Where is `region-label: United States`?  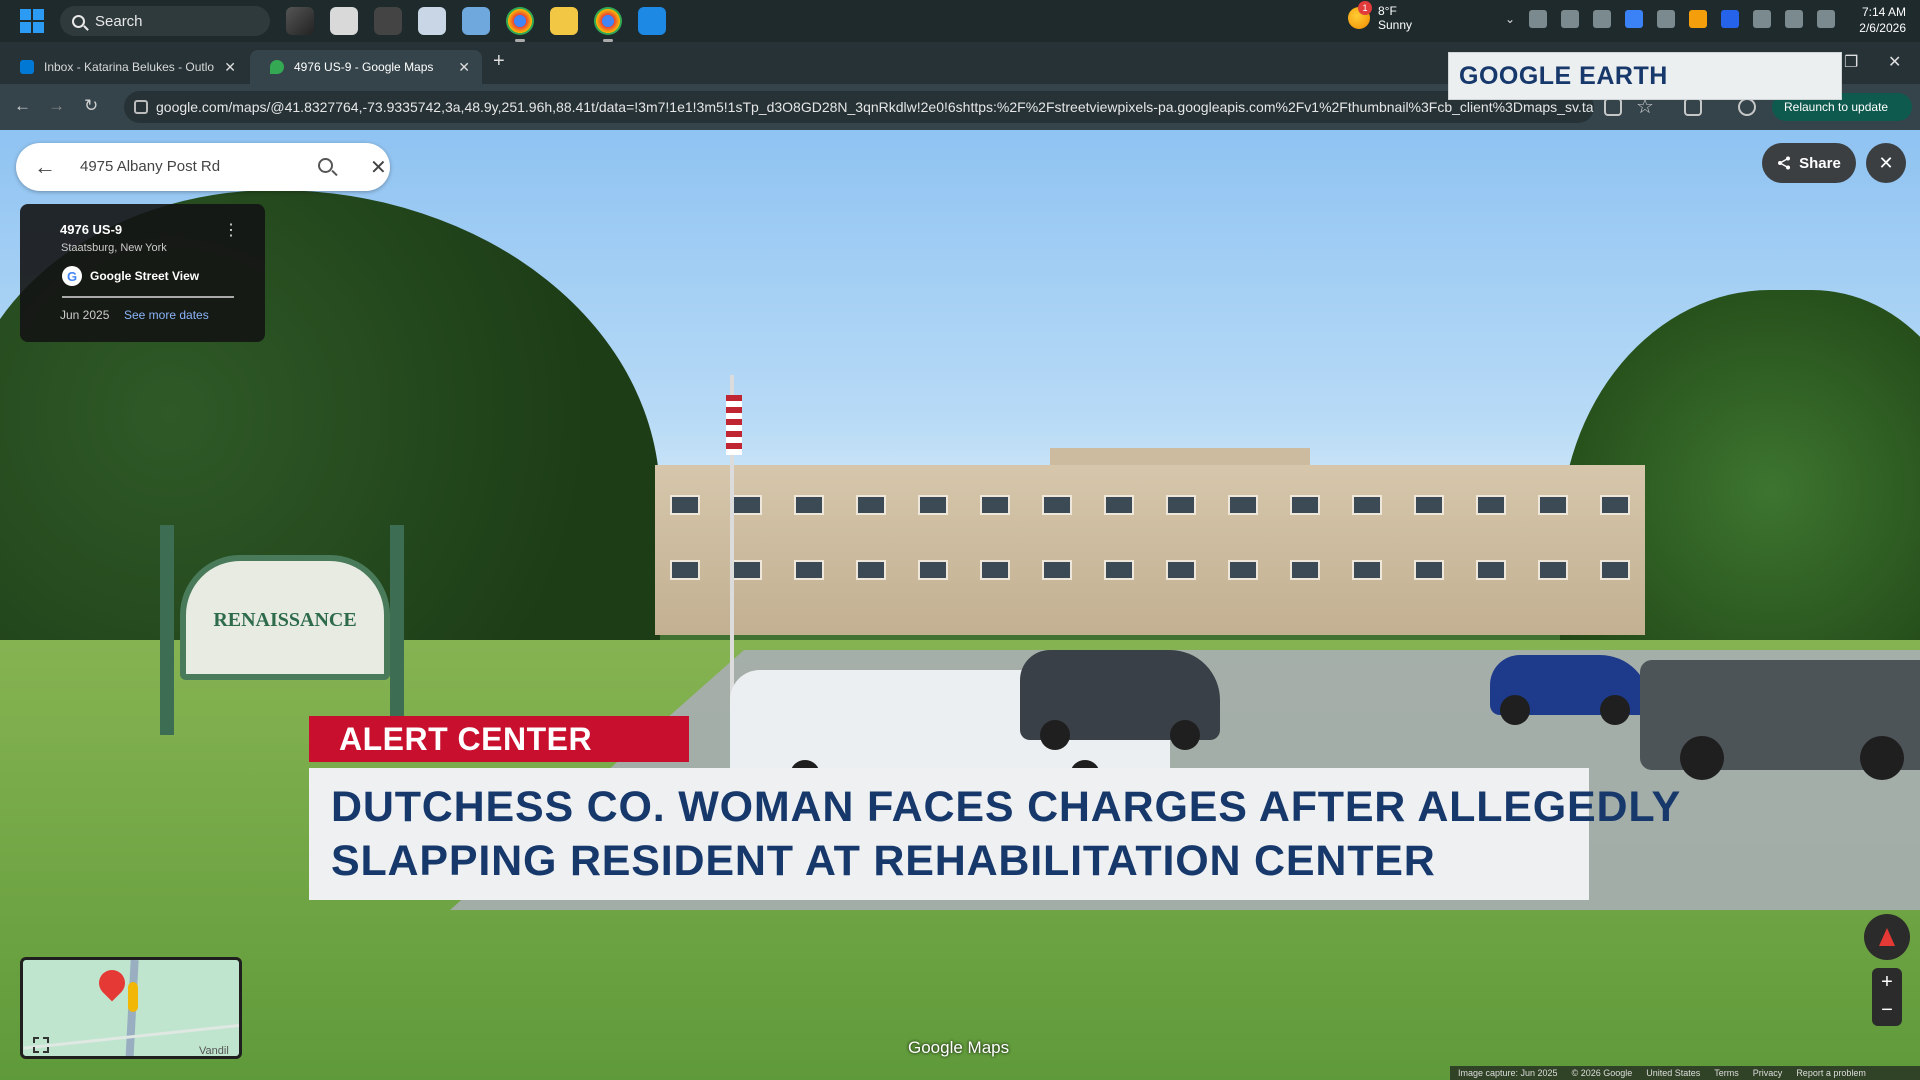
region-label: United States is located at coordinates (1673, 1073).